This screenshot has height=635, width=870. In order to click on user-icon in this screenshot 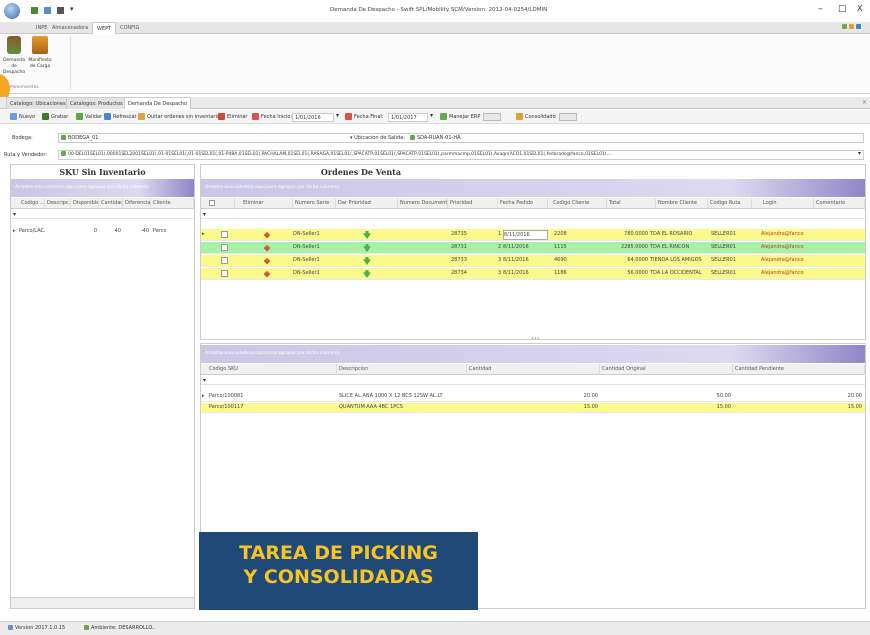, I will do `click(851, 26)`.